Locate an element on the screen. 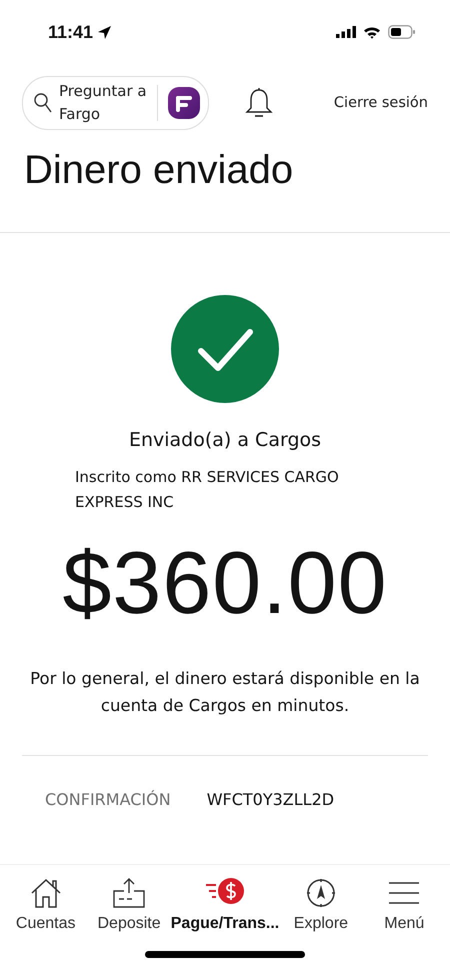 The height and width of the screenshot is (975, 450). battery-icon is located at coordinates (402, 32).